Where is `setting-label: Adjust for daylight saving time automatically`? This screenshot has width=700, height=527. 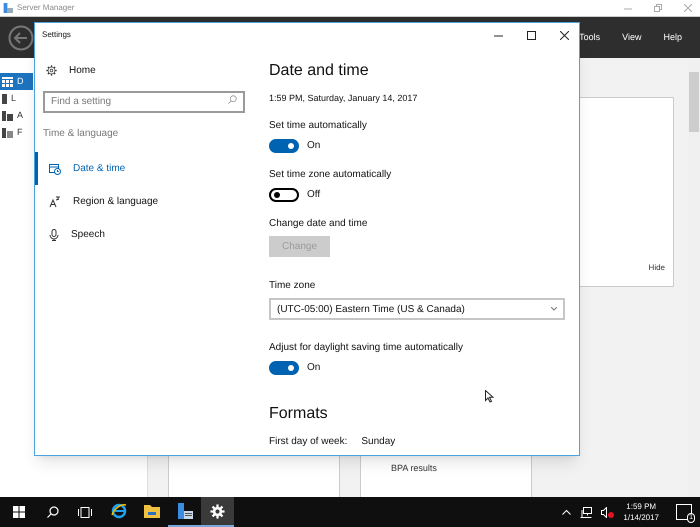 setting-label: Adjust for daylight saving time automatically is located at coordinates (366, 348).